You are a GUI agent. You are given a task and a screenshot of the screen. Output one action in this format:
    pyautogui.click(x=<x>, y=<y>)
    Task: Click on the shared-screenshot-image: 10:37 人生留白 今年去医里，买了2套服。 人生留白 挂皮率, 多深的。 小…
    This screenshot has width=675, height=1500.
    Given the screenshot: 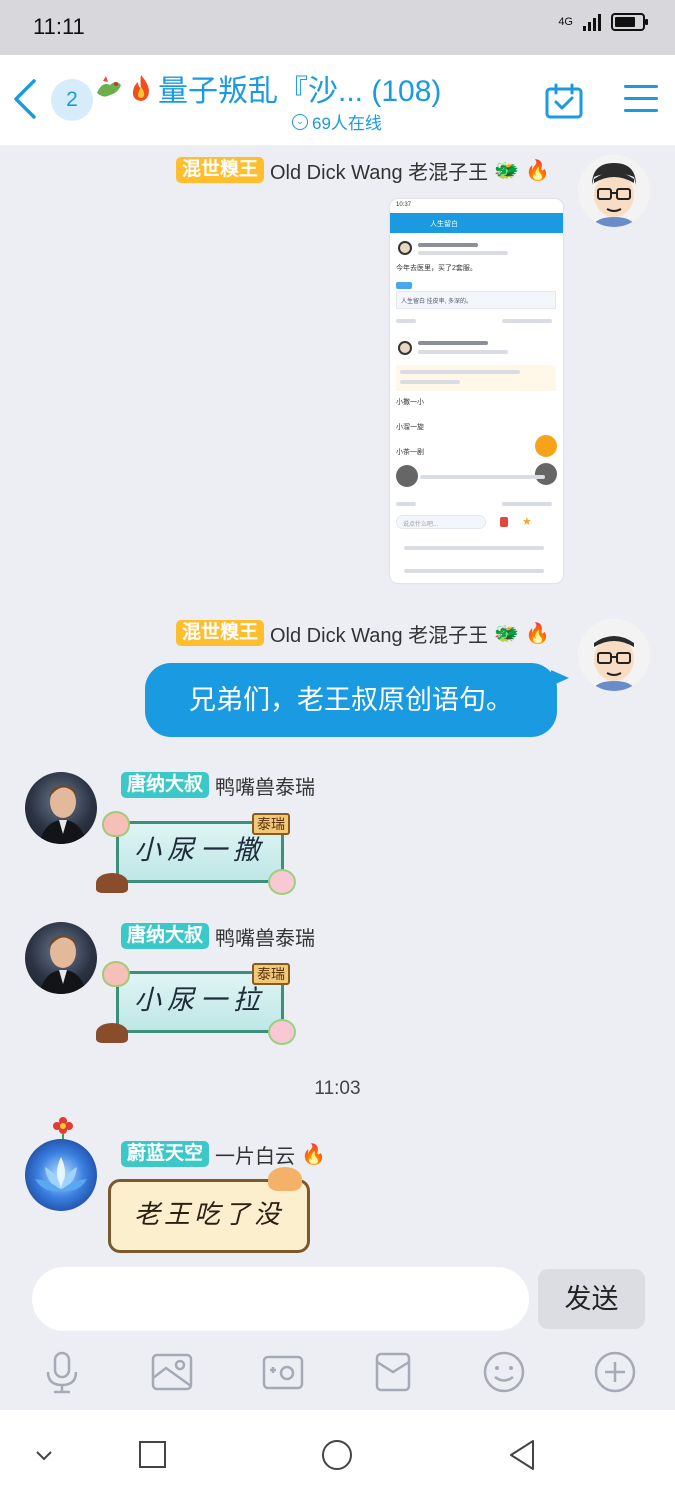 What is the action you would take?
    pyautogui.click(x=476, y=391)
    